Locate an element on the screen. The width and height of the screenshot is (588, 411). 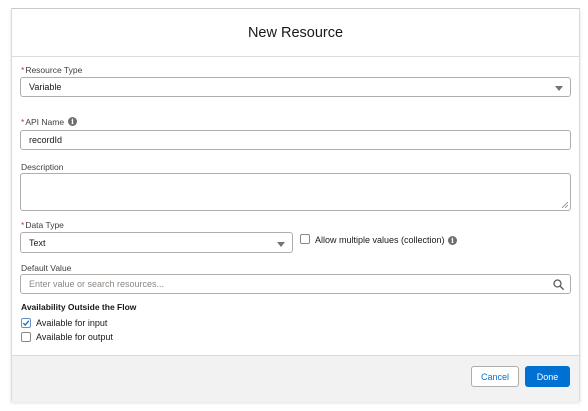
available-for-output-checkbox is located at coordinates (26, 337).